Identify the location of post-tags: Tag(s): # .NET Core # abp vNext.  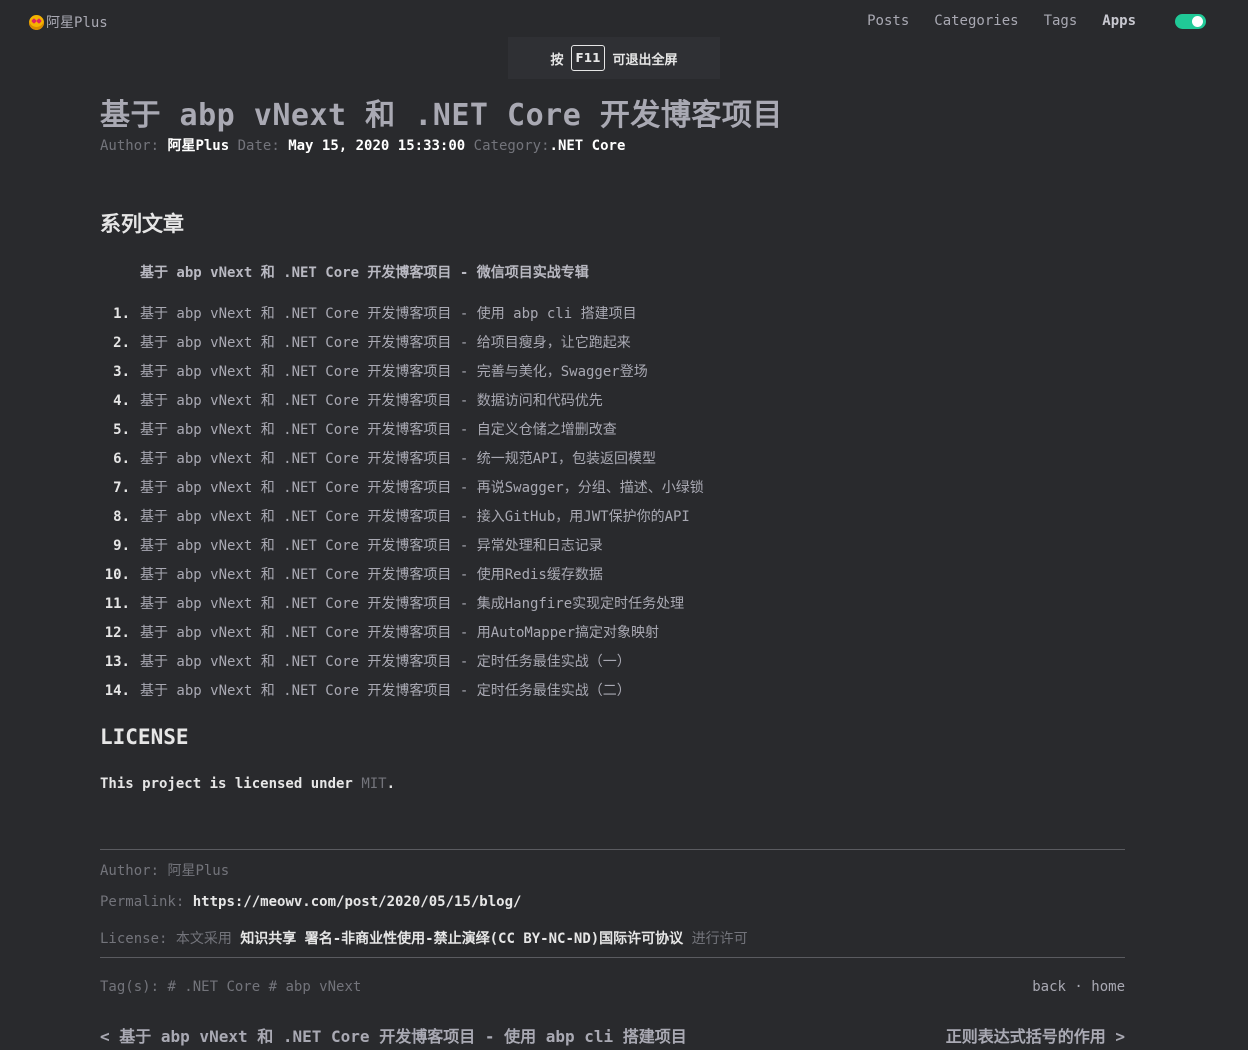
(230, 987).